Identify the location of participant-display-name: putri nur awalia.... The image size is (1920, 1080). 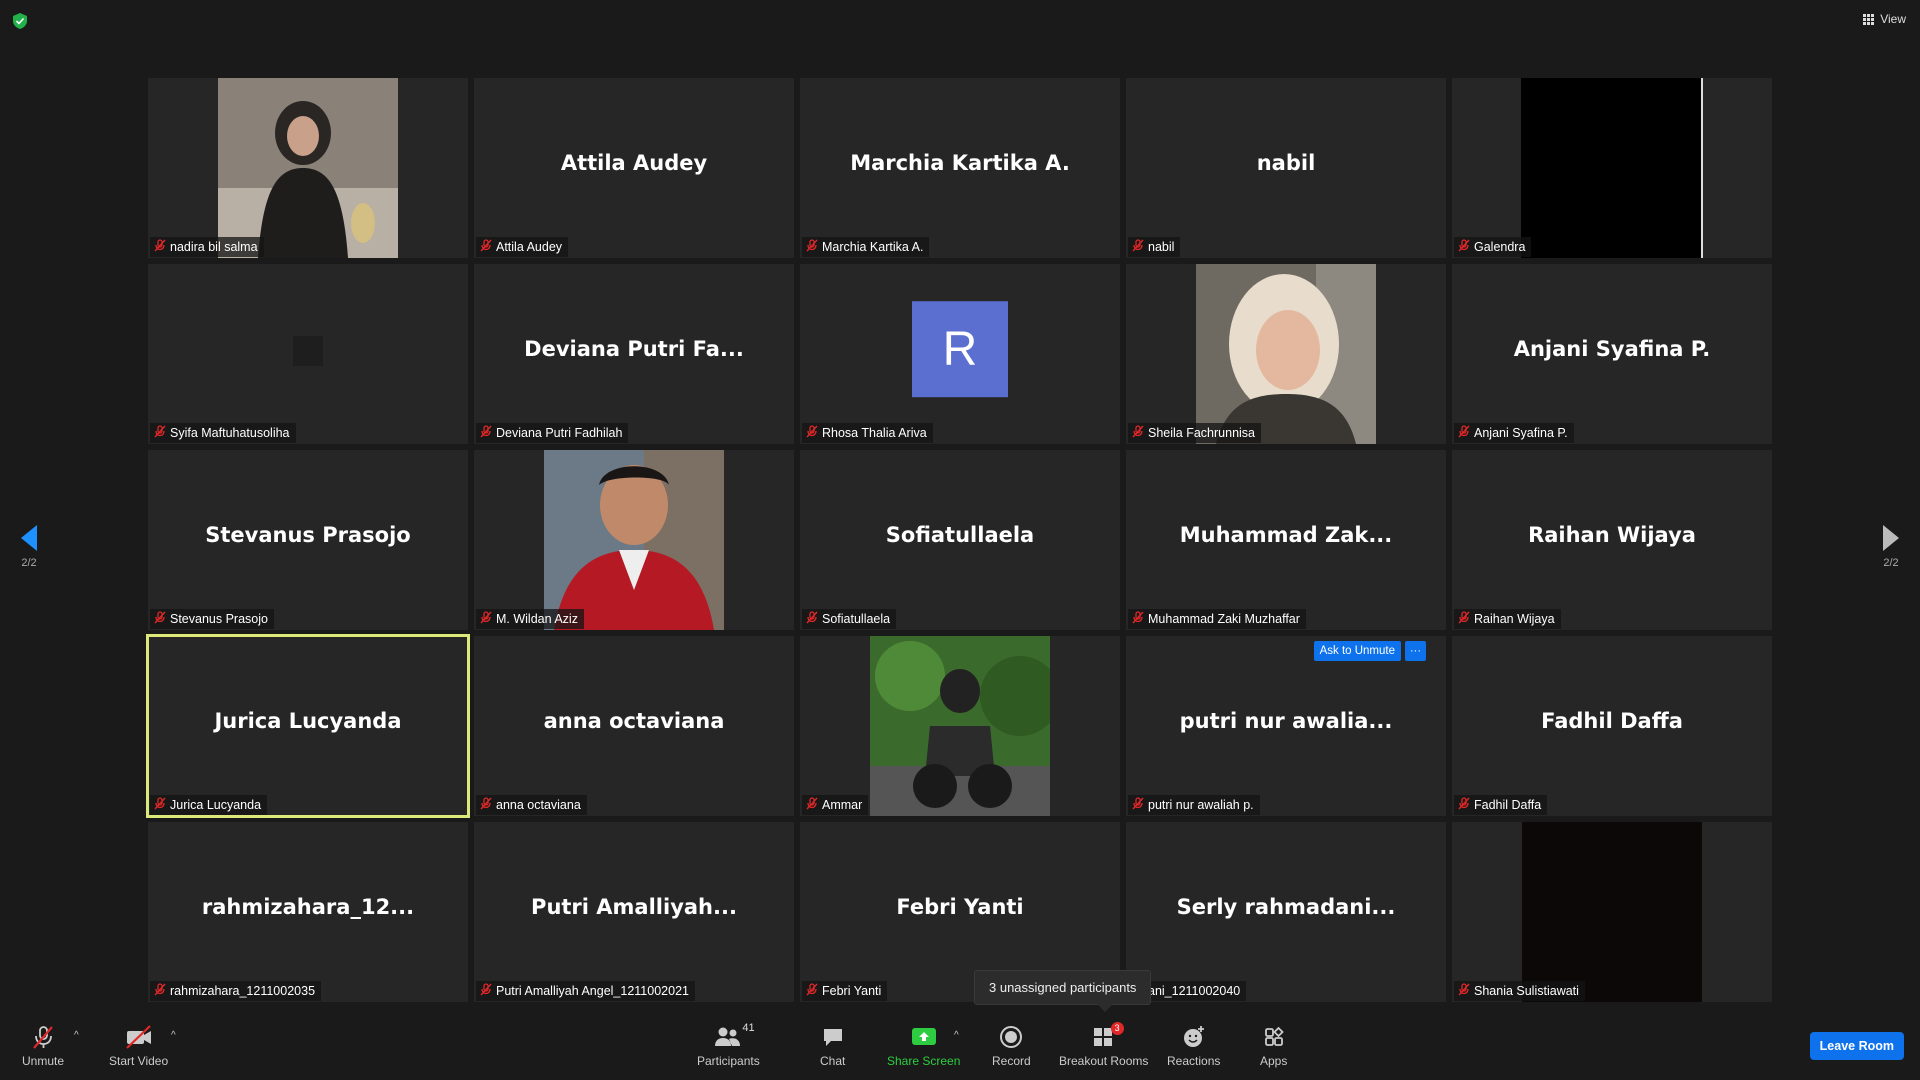
(1286, 721).